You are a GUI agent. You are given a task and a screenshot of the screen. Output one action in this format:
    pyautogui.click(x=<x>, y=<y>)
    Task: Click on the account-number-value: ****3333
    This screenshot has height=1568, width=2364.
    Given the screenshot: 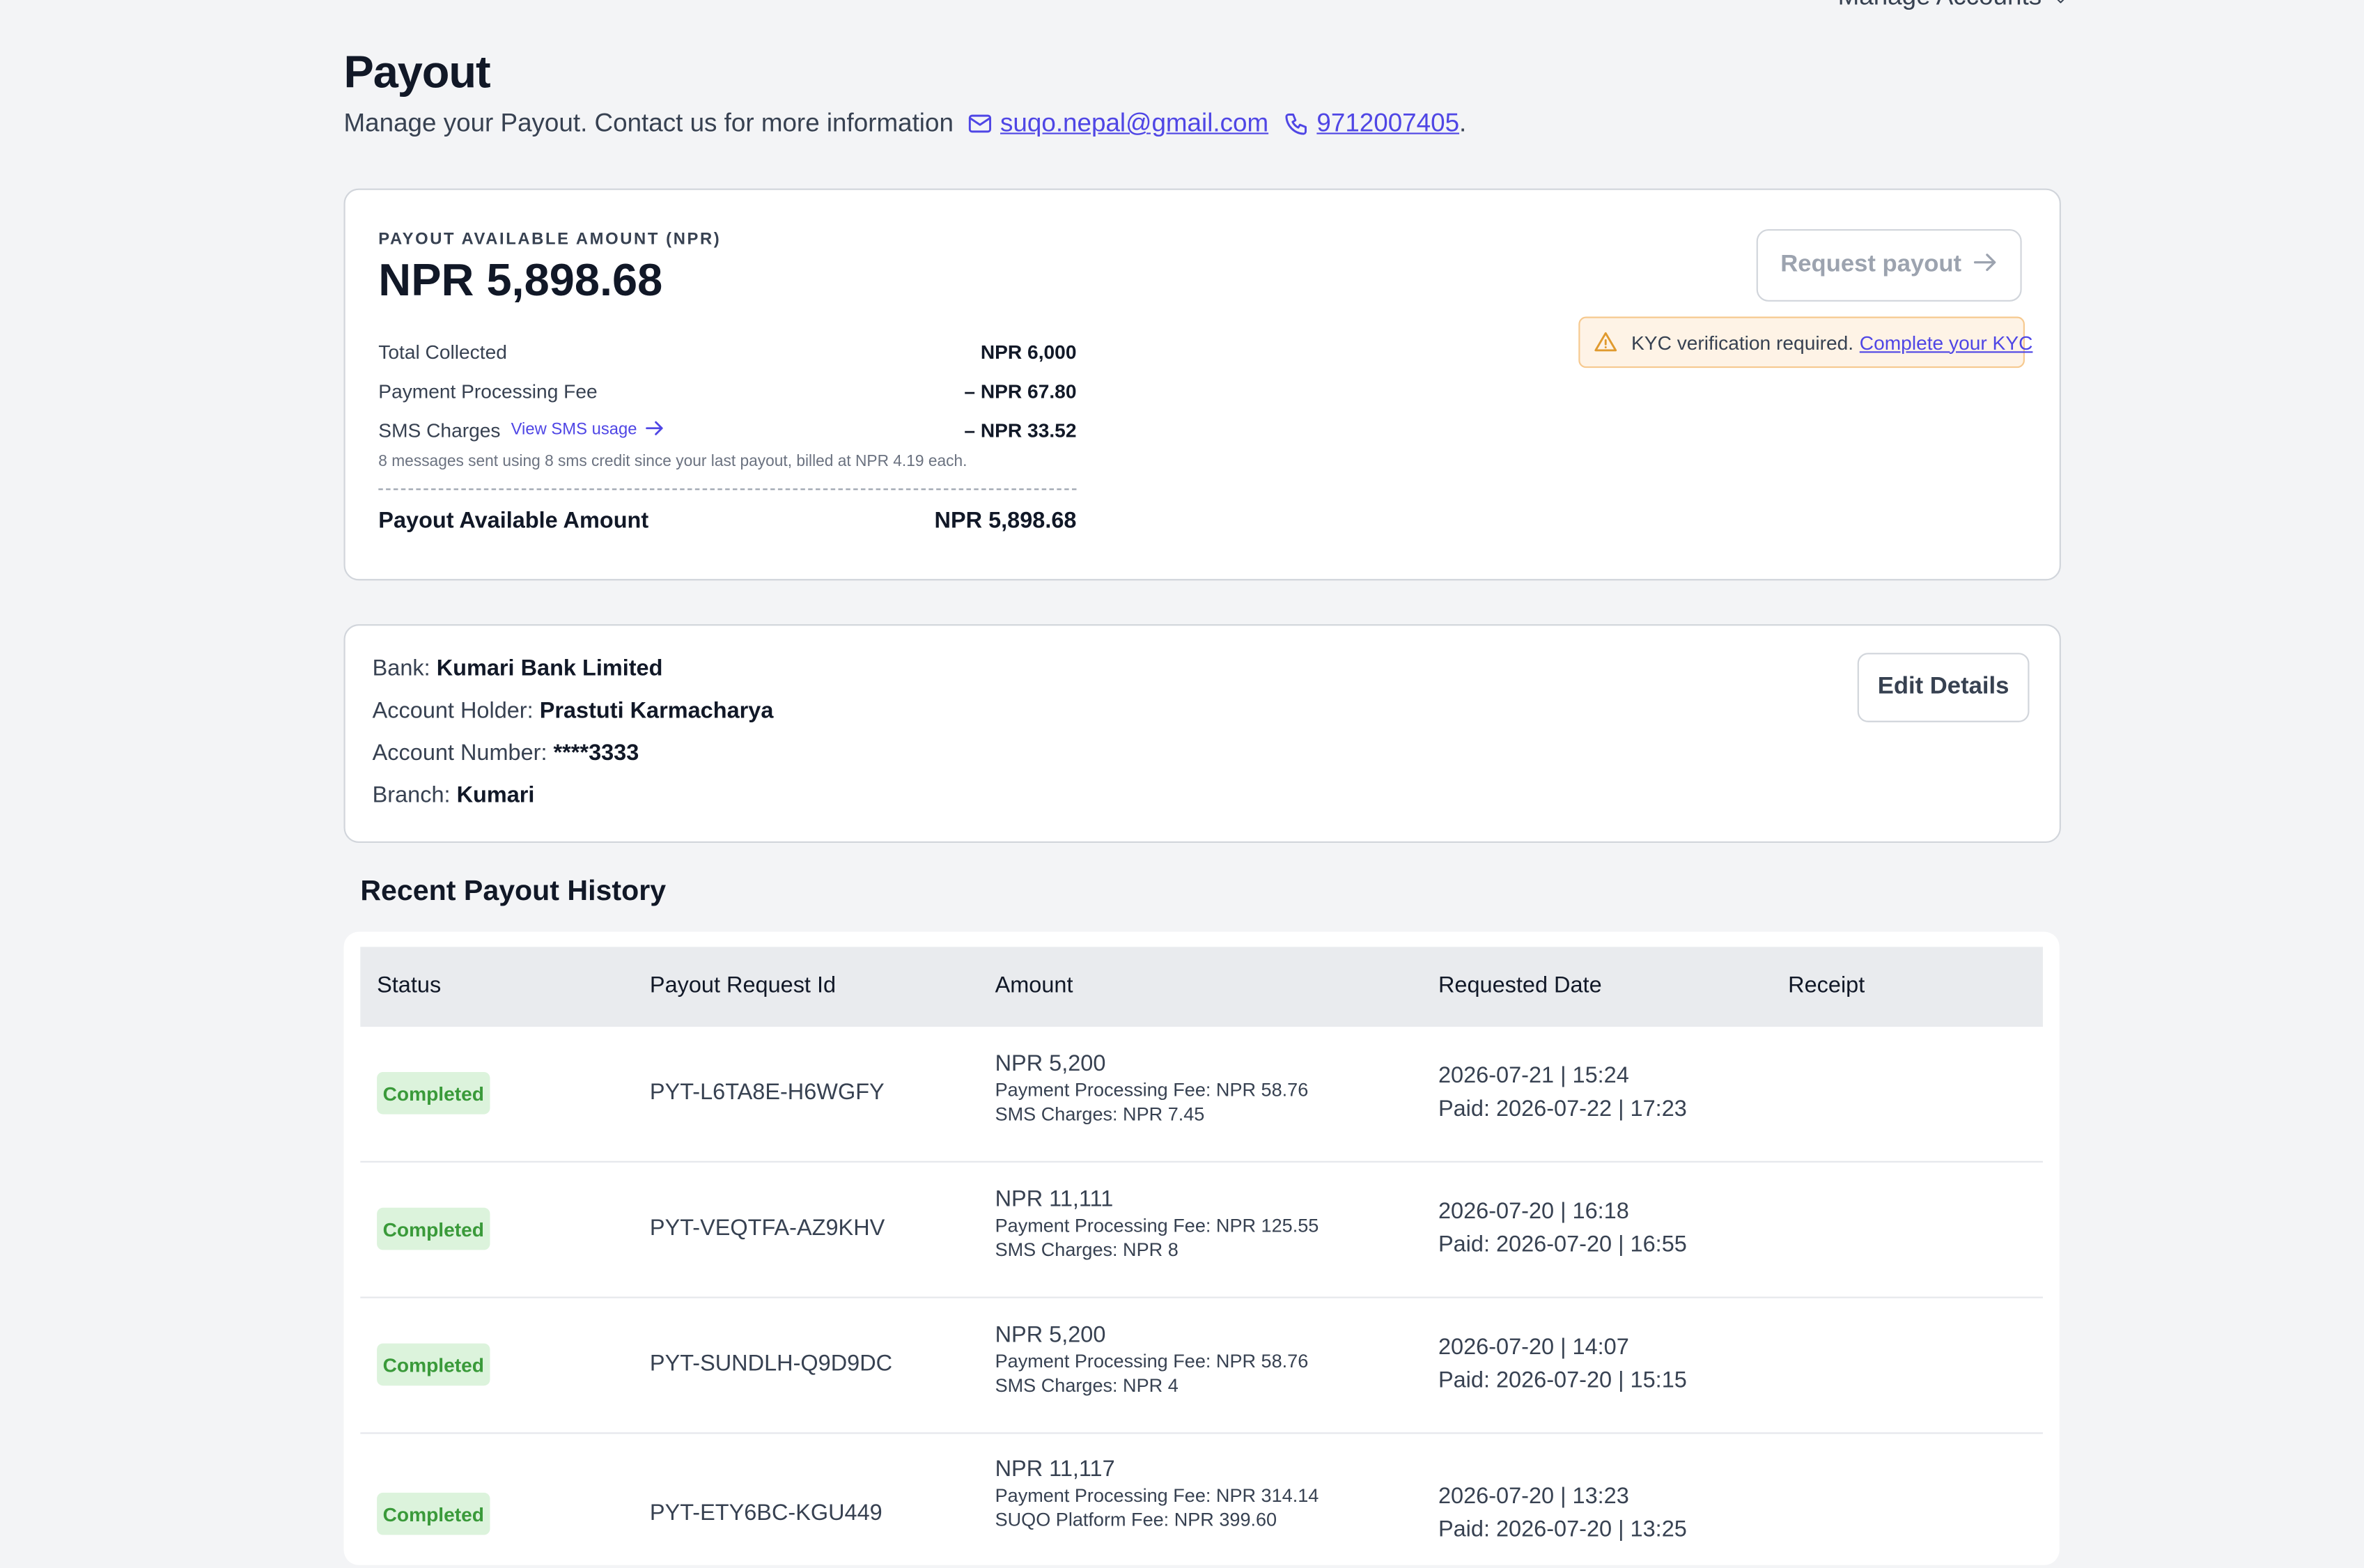 What is the action you would take?
    pyautogui.click(x=596, y=753)
    